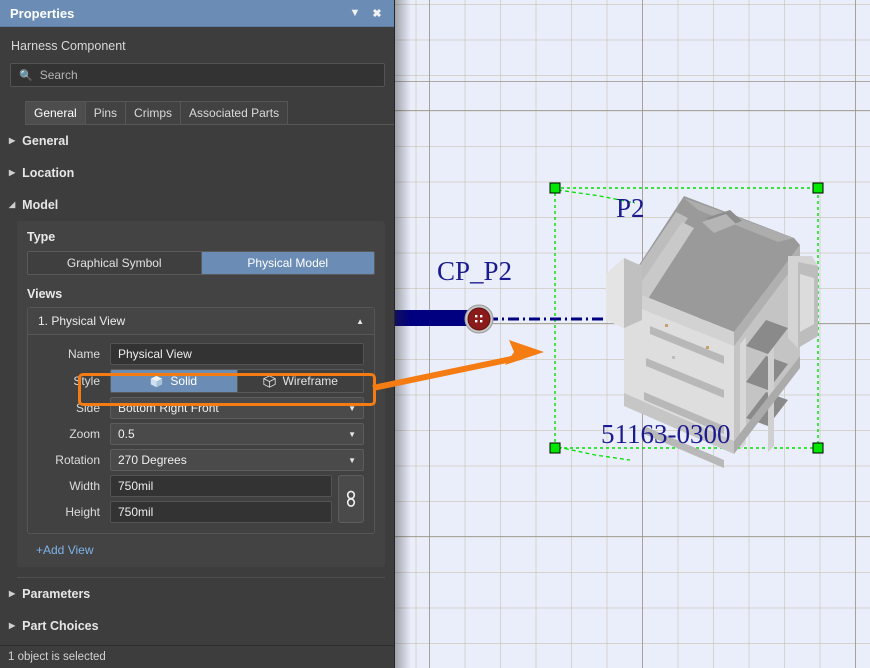 This screenshot has height=668, width=870. What do you see at coordinates (237, 354) in the screenshot?
I see `name-input: Physical View` at bounding box center [237, 354].